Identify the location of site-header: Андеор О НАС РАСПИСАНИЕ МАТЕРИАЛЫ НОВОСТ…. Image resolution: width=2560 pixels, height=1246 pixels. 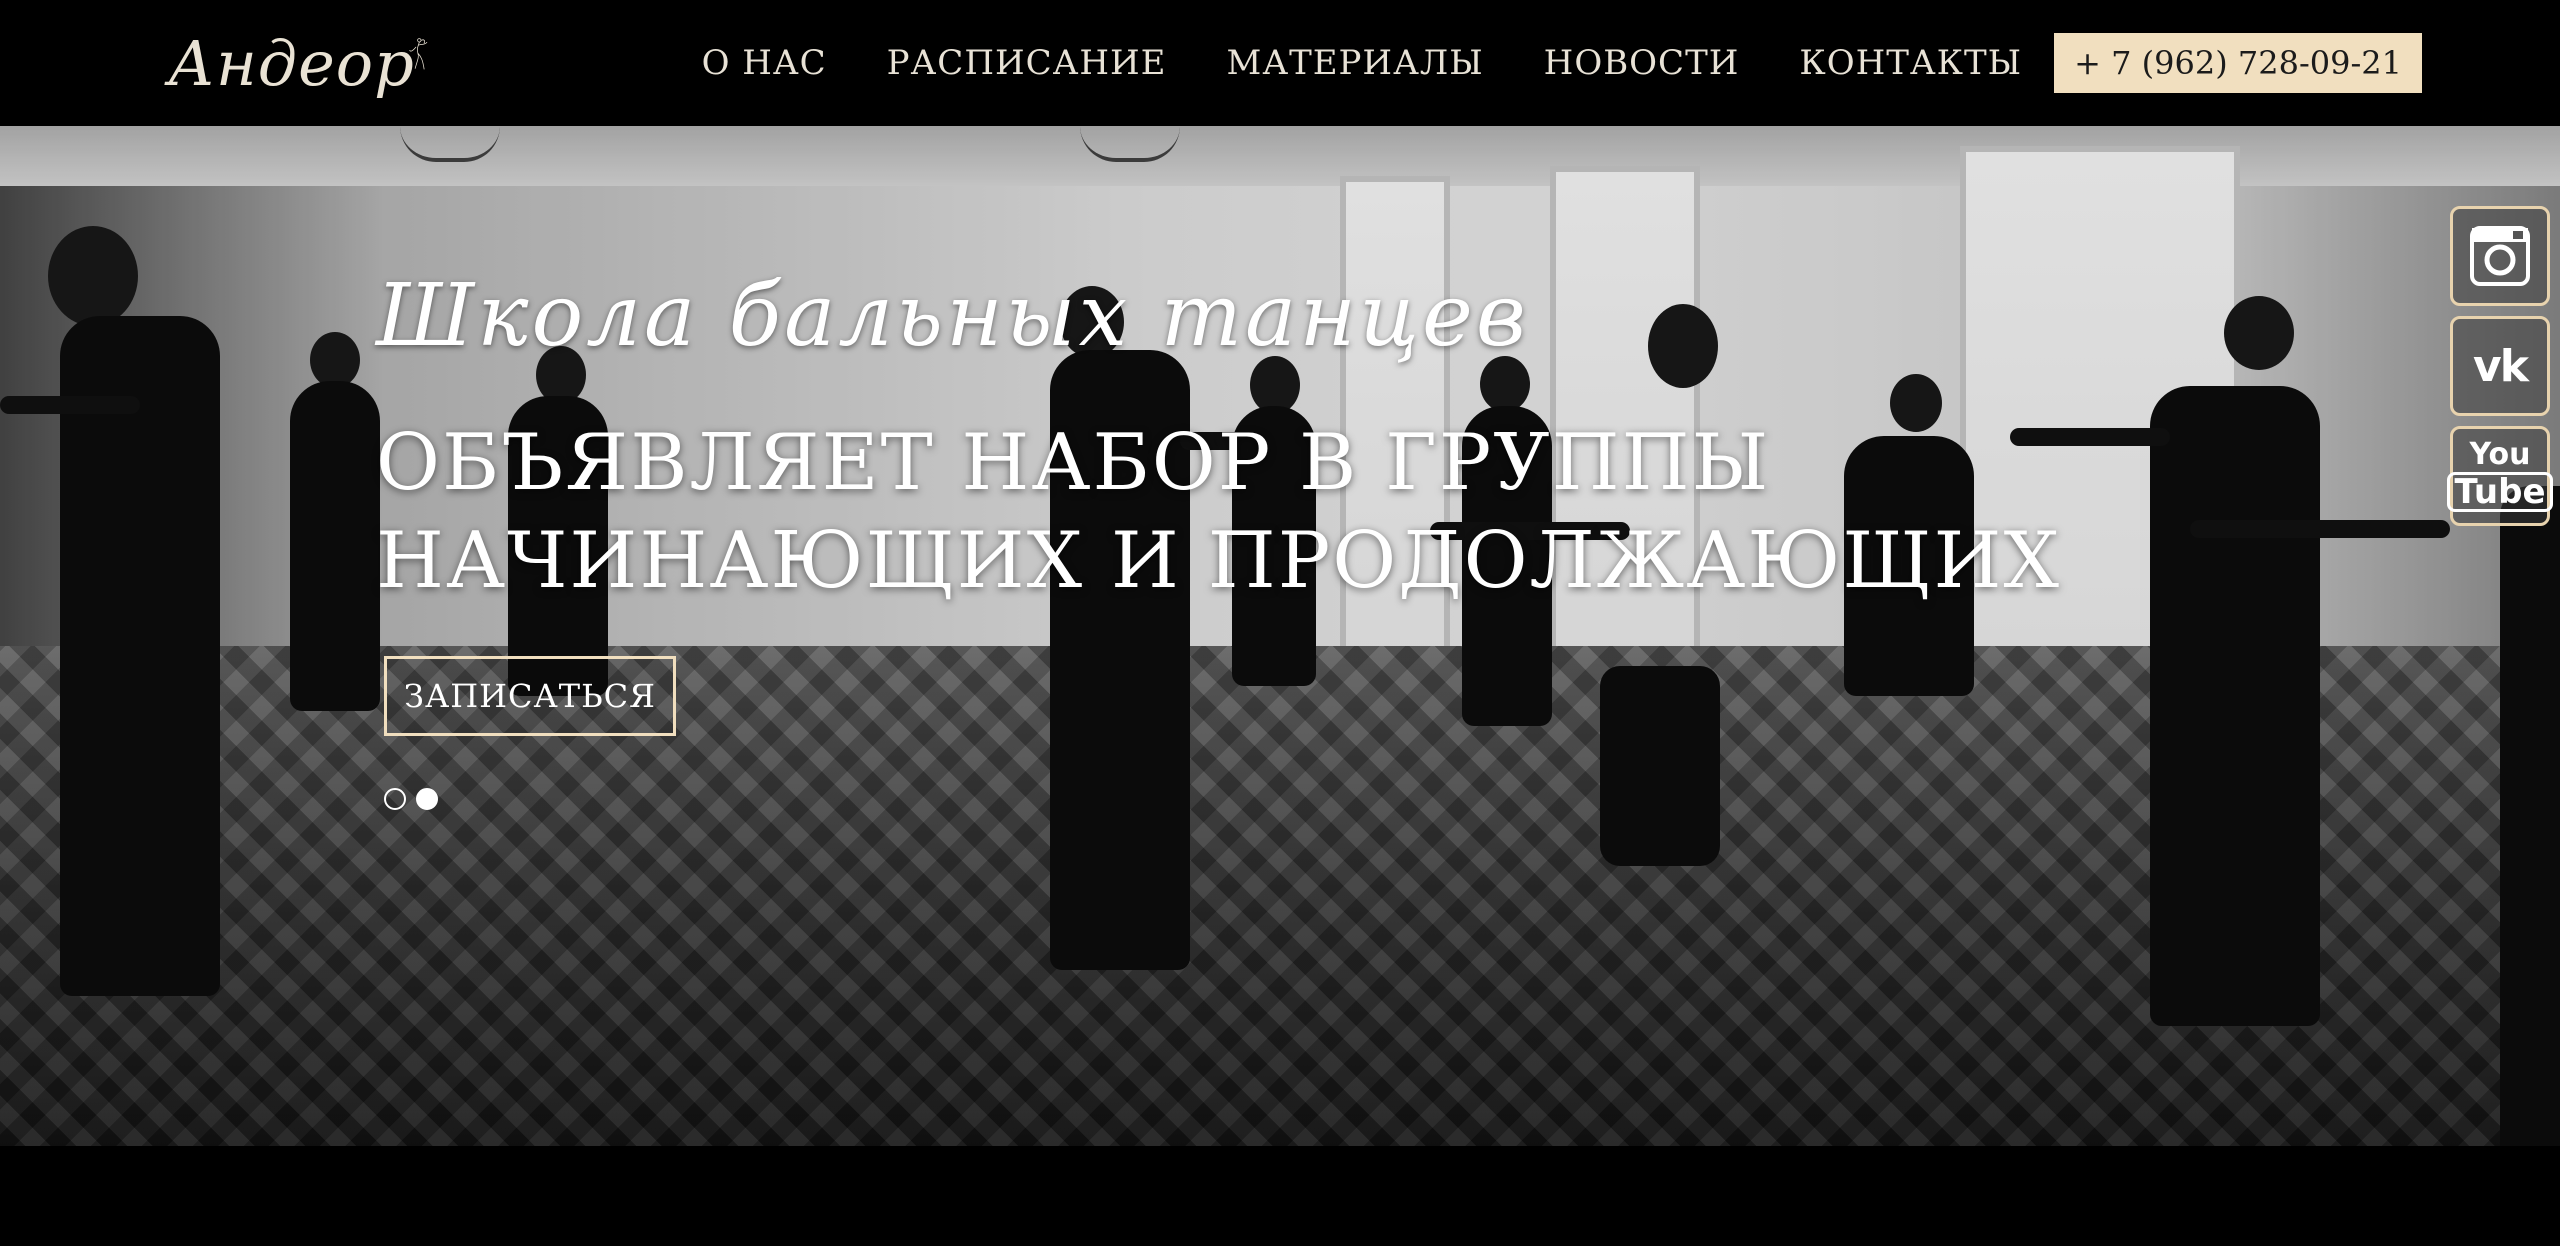
(1280, 63).